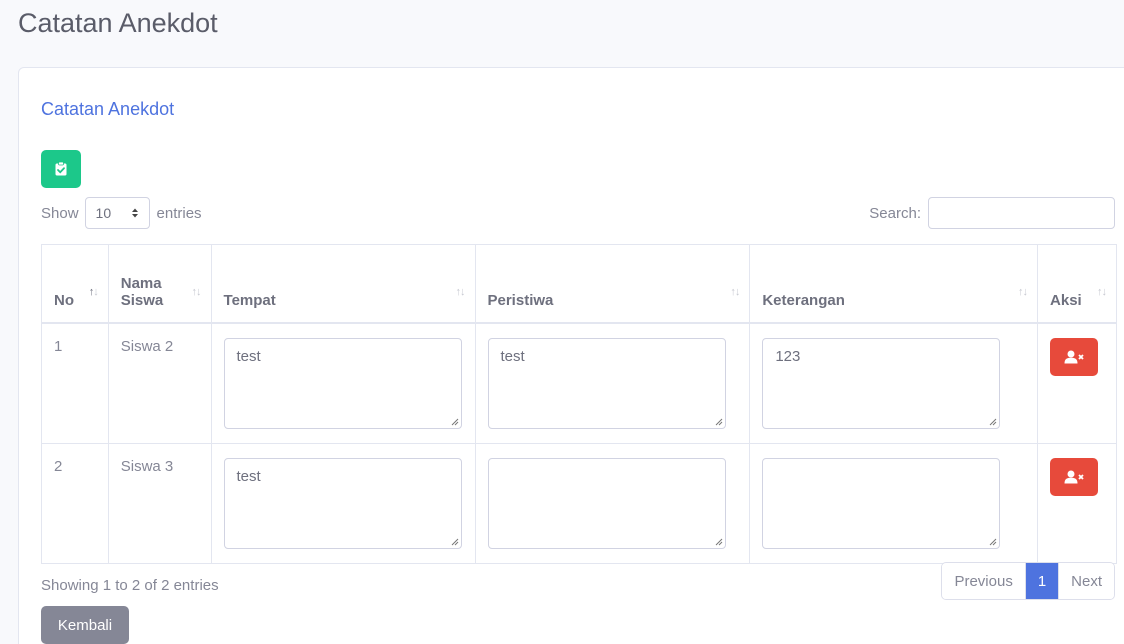 The width and height of the screenshot is (1124, 644). What do you see at coordinates (134, 213) in the screenshot?
I see `select-arrows-icon` at bounding box center [134, 213].